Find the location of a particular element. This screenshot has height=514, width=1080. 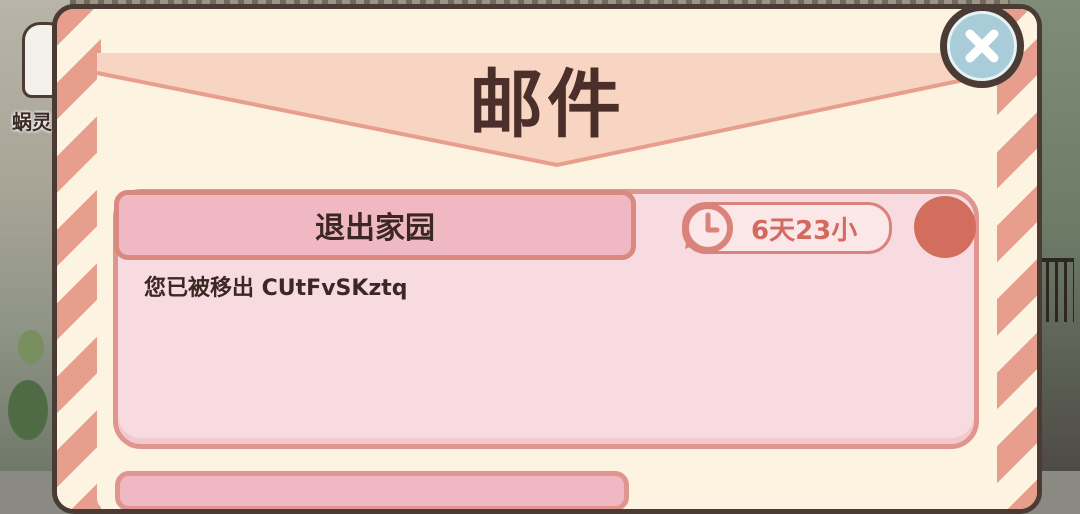

close-x-icon is located at coordinates (982, 46).